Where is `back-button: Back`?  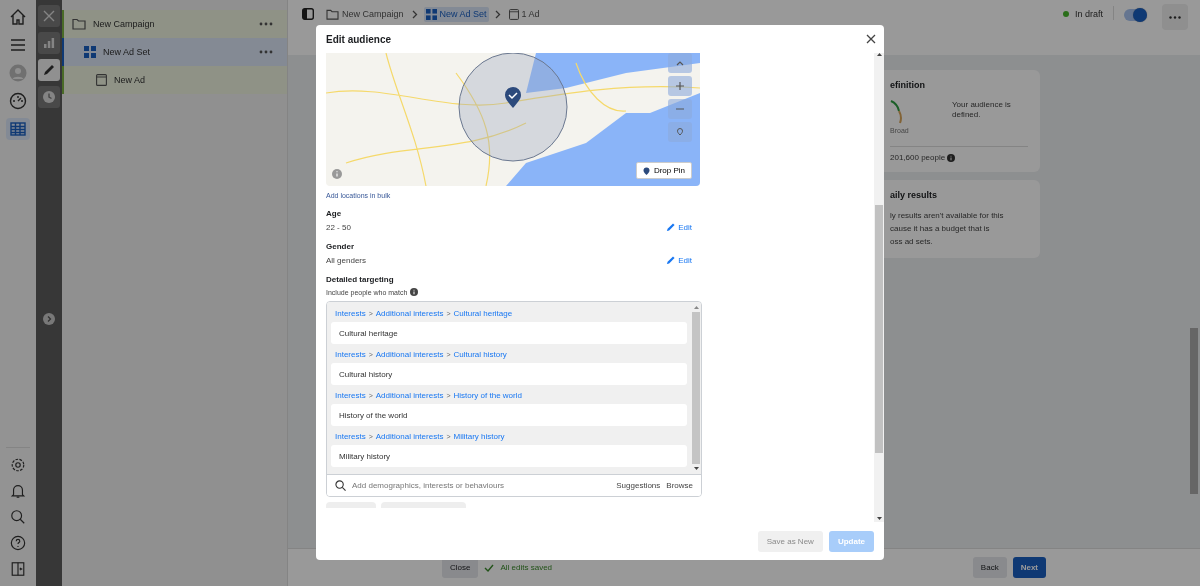 back-button: Back is located at coordinates (989, 567).